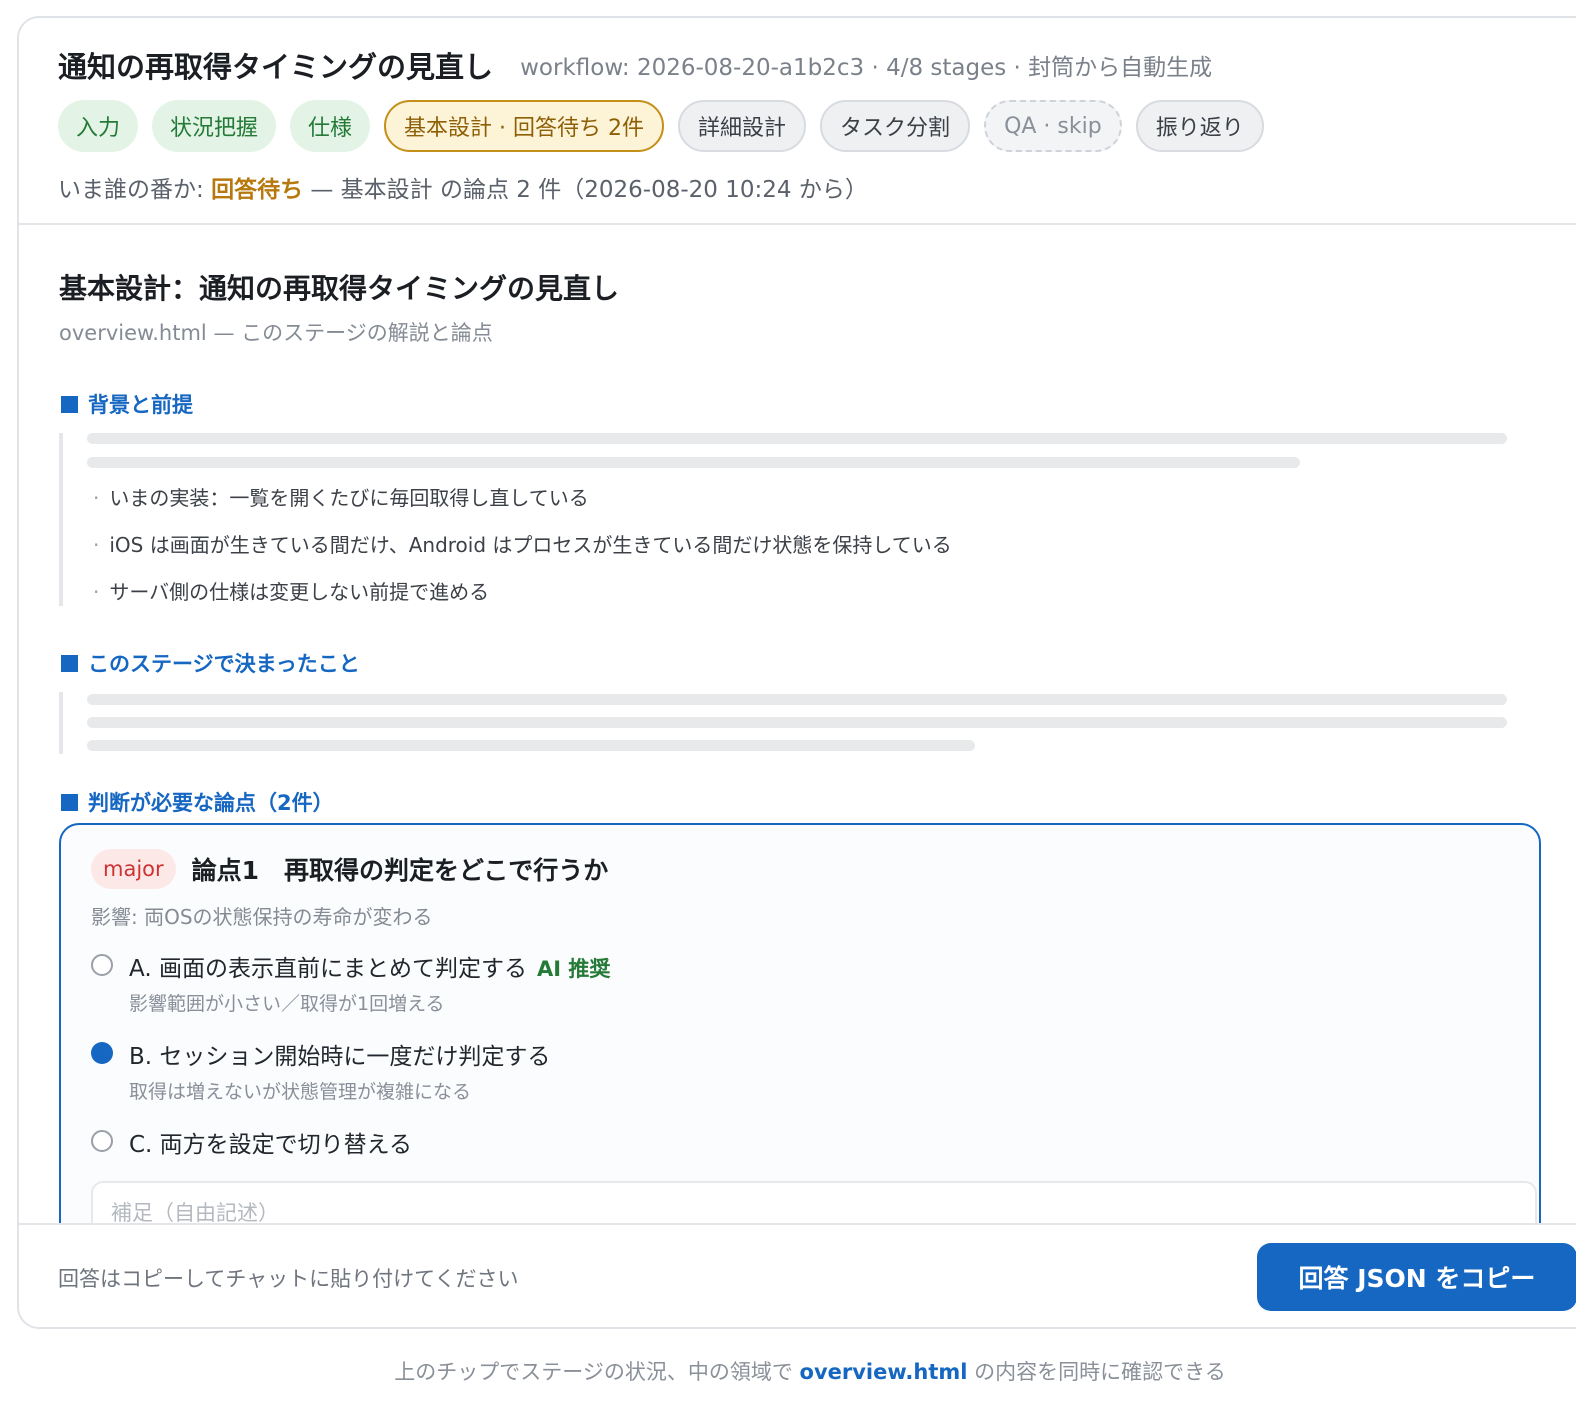 This screenshot has width=1576, height=1404. I want to click on decided-block, so click(784, 723).